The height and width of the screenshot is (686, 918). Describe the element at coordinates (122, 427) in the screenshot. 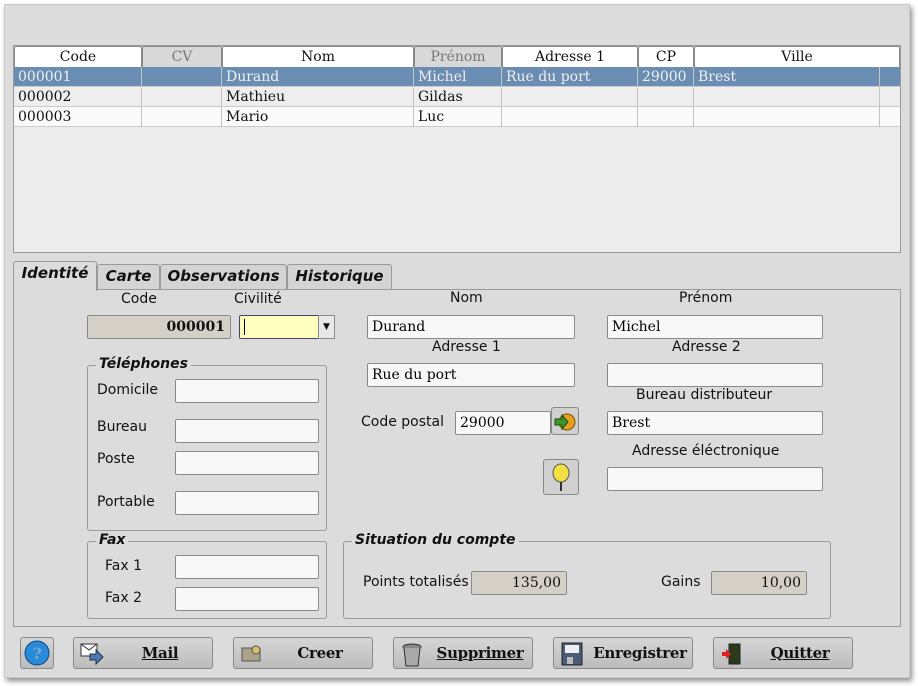

I see `bureau-tel-label: Bureau` at that location.